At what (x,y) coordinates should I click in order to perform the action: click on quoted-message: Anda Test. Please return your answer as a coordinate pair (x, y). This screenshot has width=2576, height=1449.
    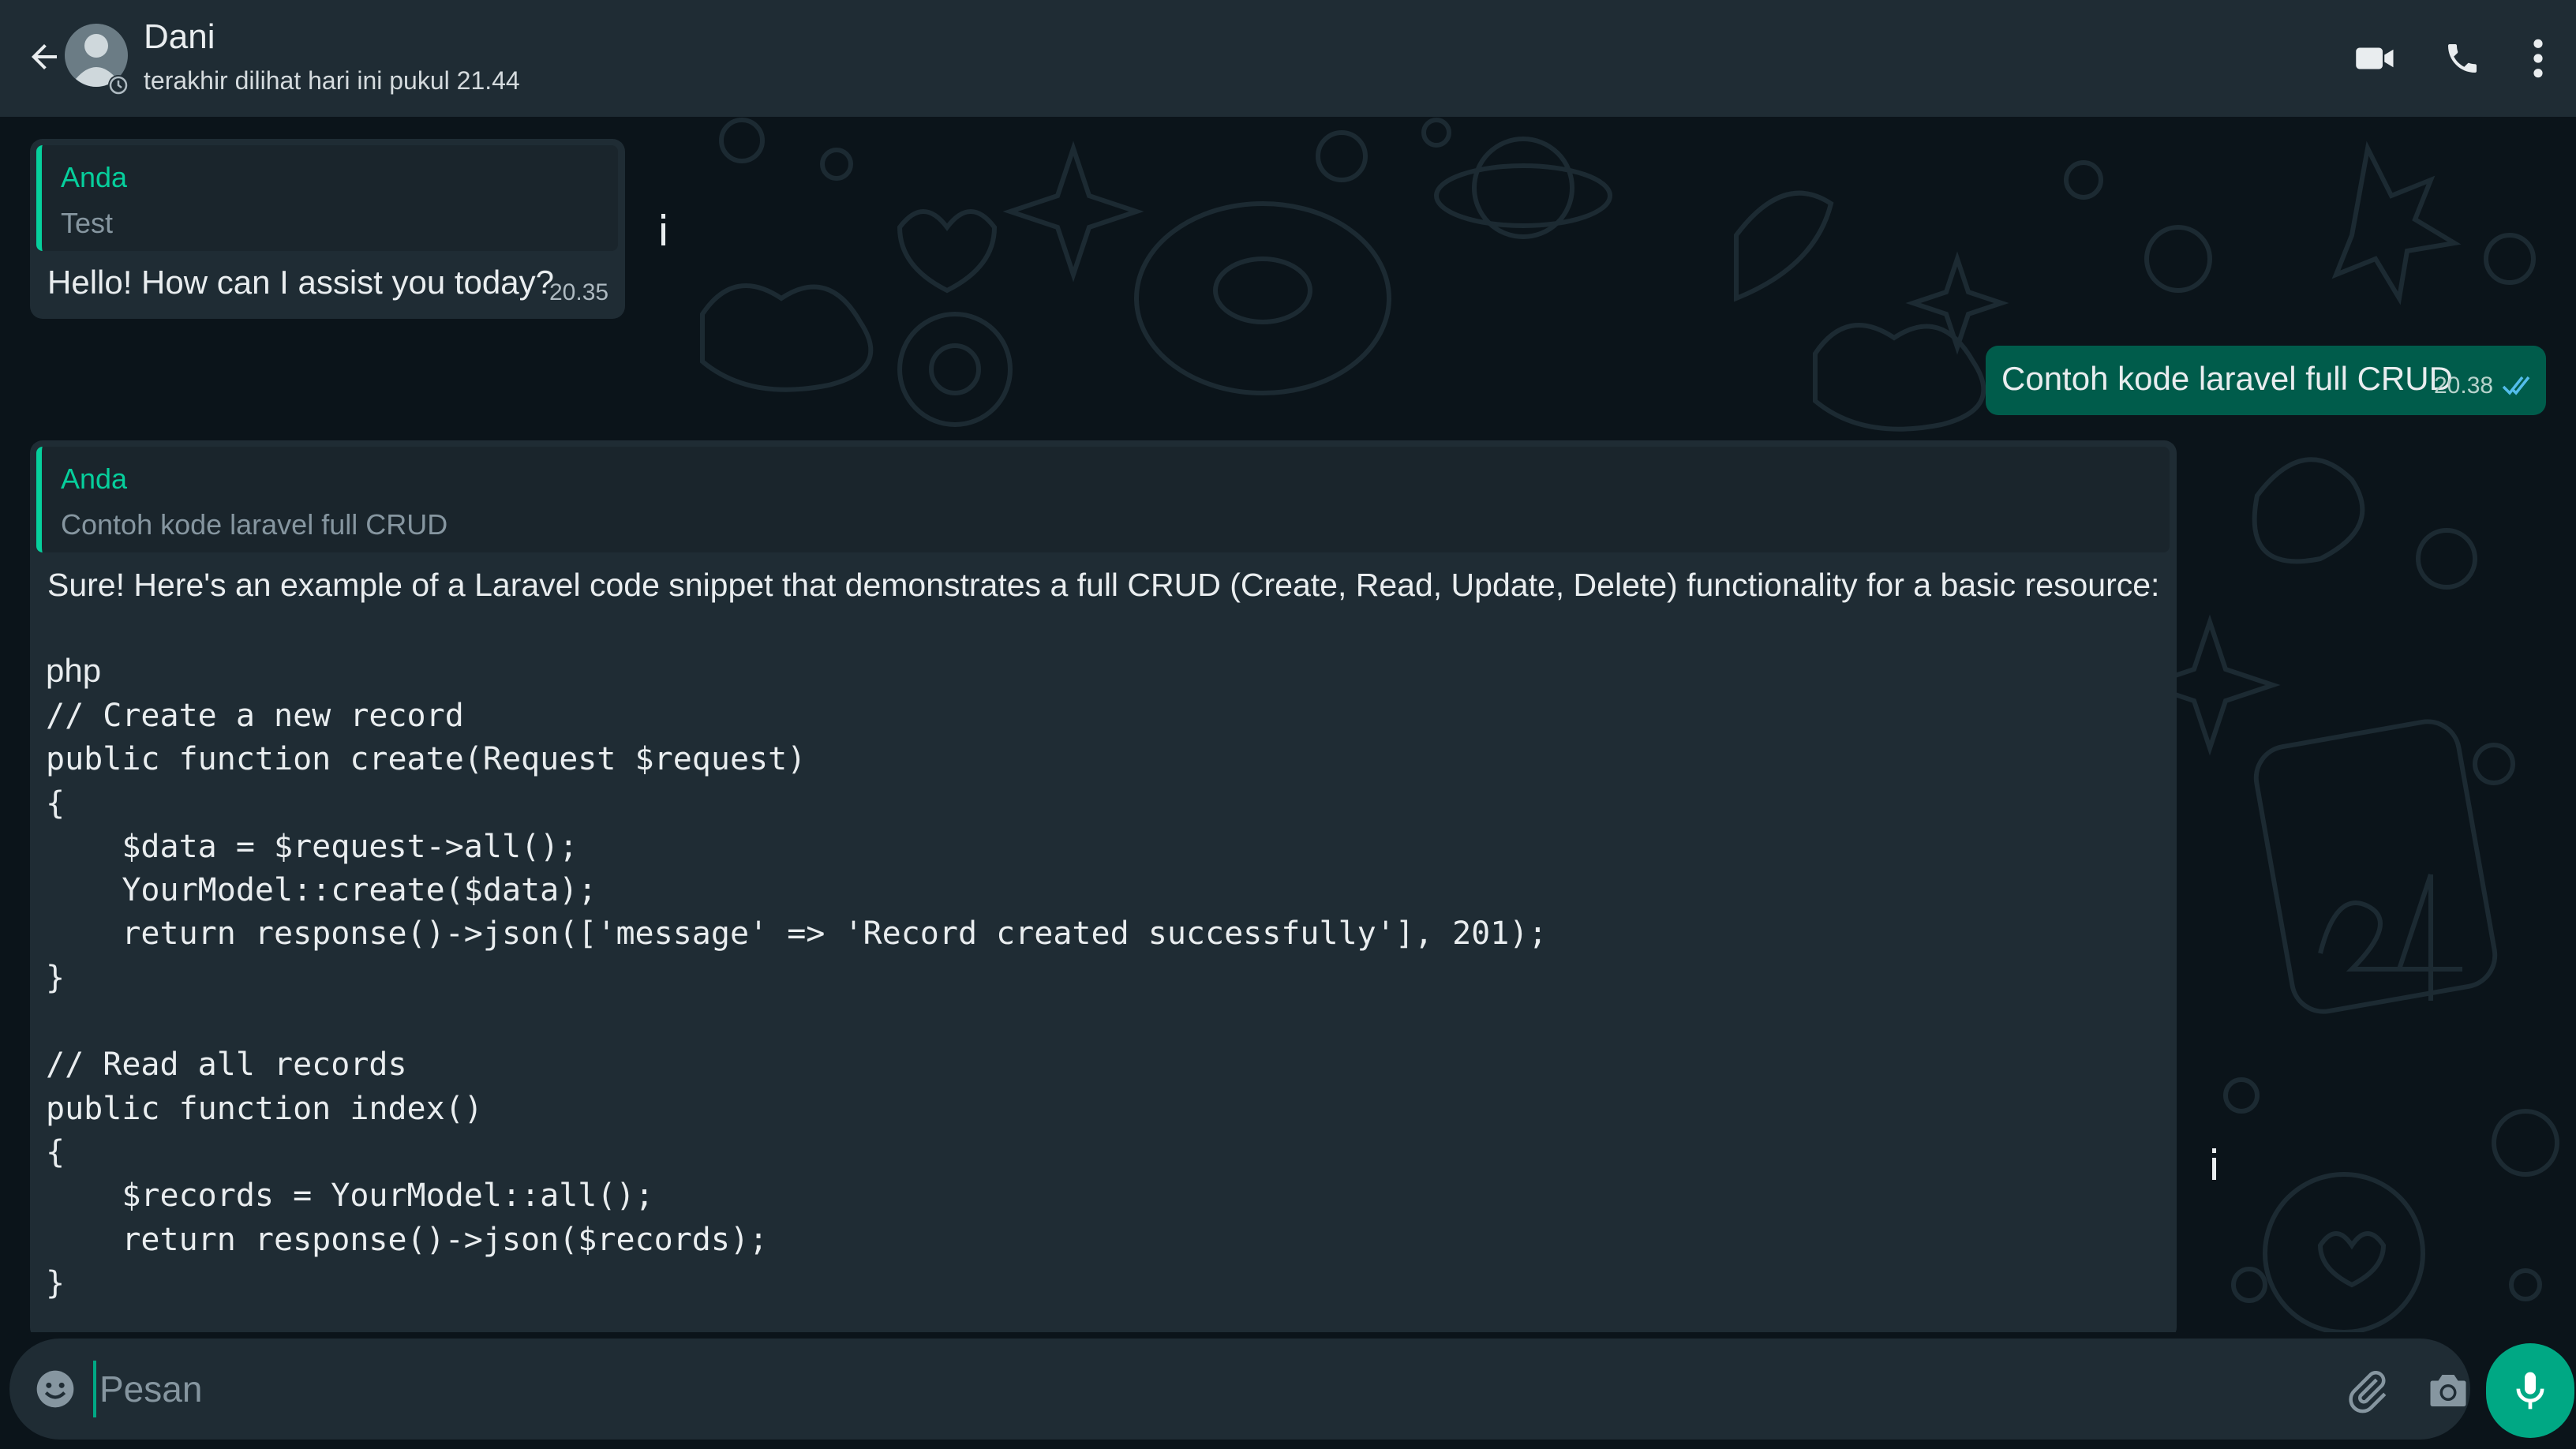
    Looking at the image, I should click on (327, 198).